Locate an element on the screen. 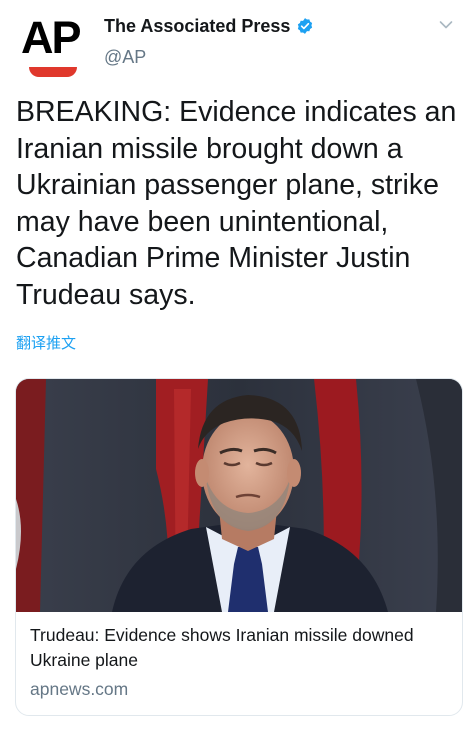 This screenshot has height=737, width=473. tweet-header: AP The Associated Press @AP is located at coordinates (236, 45).